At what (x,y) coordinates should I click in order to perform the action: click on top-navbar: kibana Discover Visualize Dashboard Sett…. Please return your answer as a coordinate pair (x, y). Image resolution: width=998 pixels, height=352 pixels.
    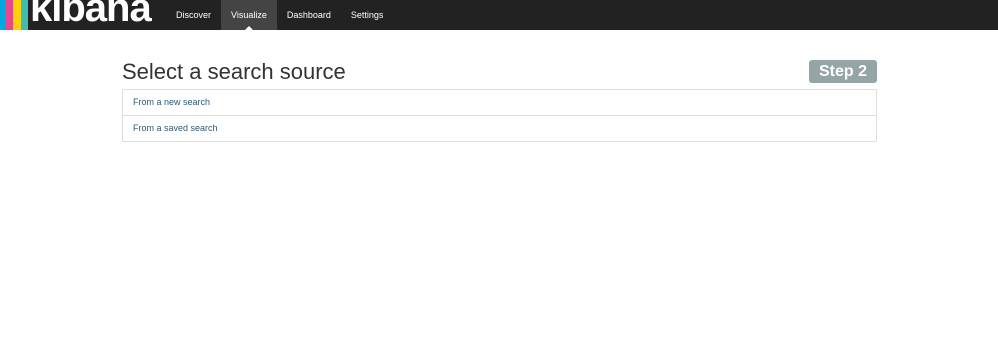
    Looking at the image, I should click on (499, 15).